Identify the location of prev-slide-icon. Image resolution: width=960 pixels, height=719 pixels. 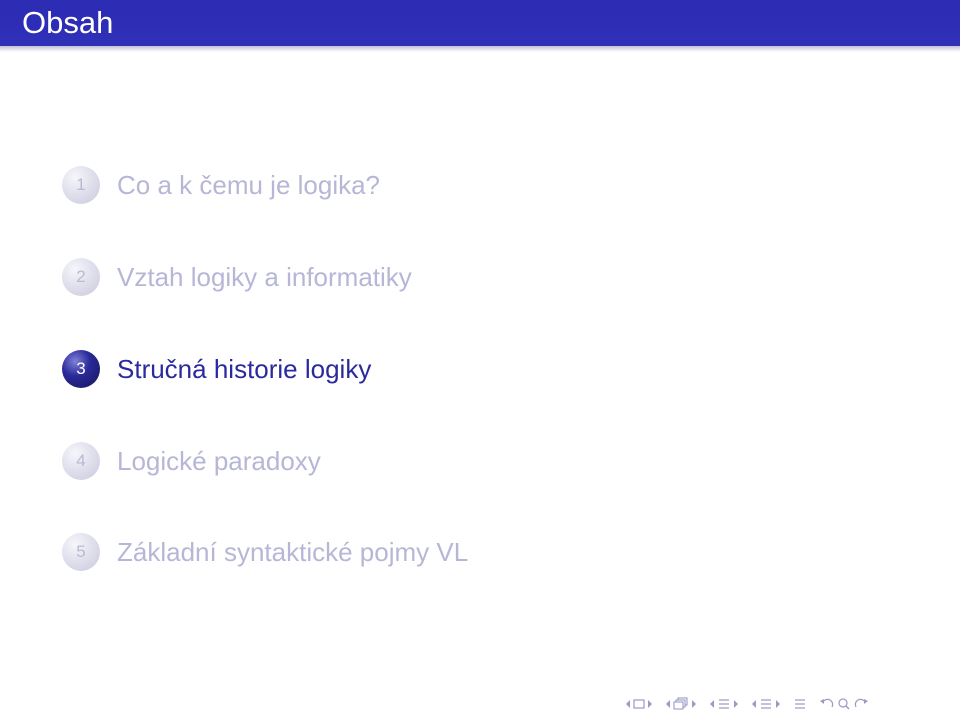
(628, 704).